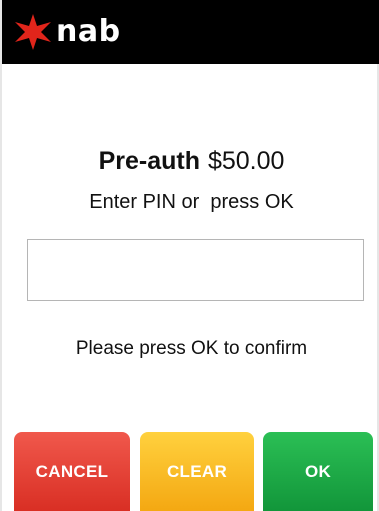 The image size is (379, 511). Describe the element at coordinates (88, 31) in the screenshot. I see `brand-name: nab` at that location.